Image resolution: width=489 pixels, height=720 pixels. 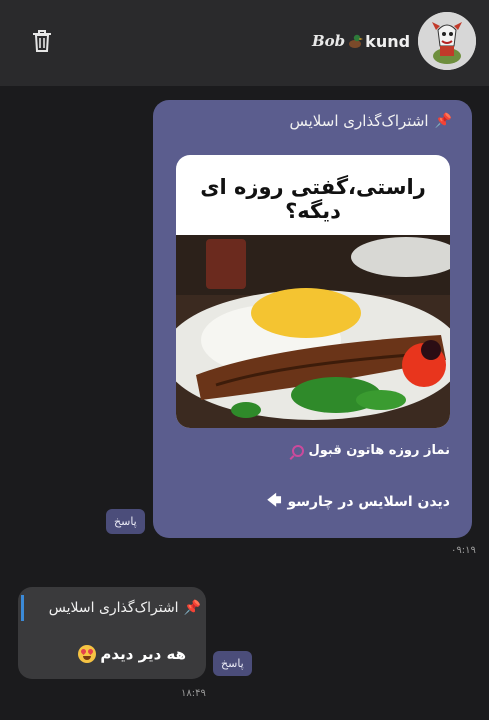 I want to click on duck-icon, so click(x=356, y=41).